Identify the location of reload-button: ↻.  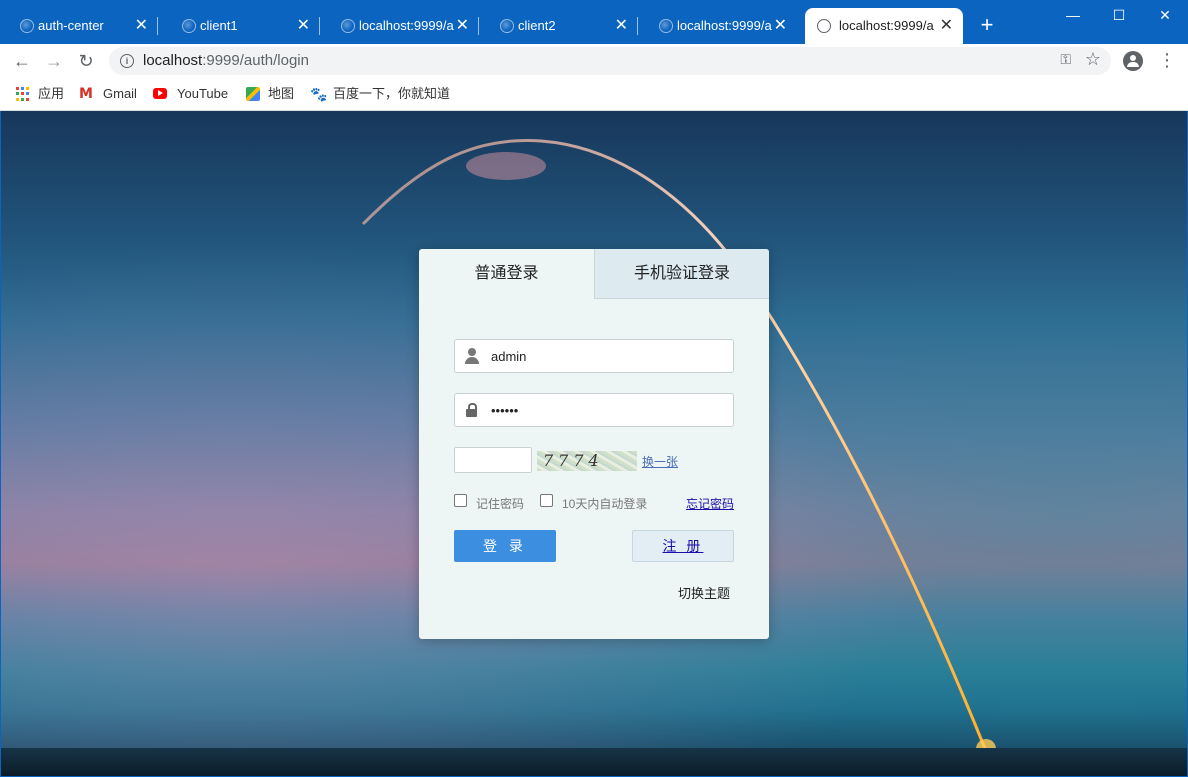
(86, 61).